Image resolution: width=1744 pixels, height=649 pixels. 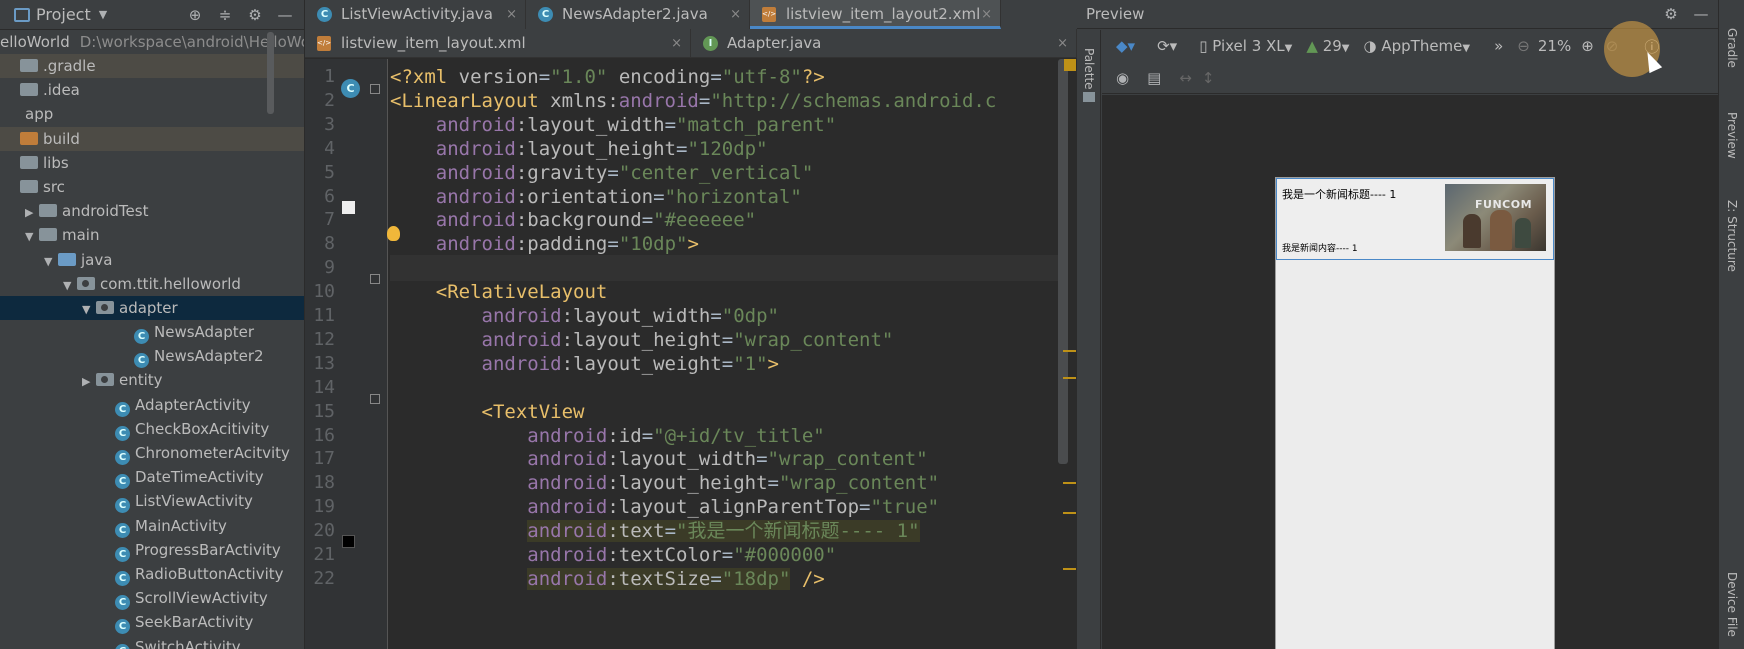 What do you see at coordinates (152, 235) in the screenshot?
I see `tree-item: ▼ main` at bounding box center [152, 235].